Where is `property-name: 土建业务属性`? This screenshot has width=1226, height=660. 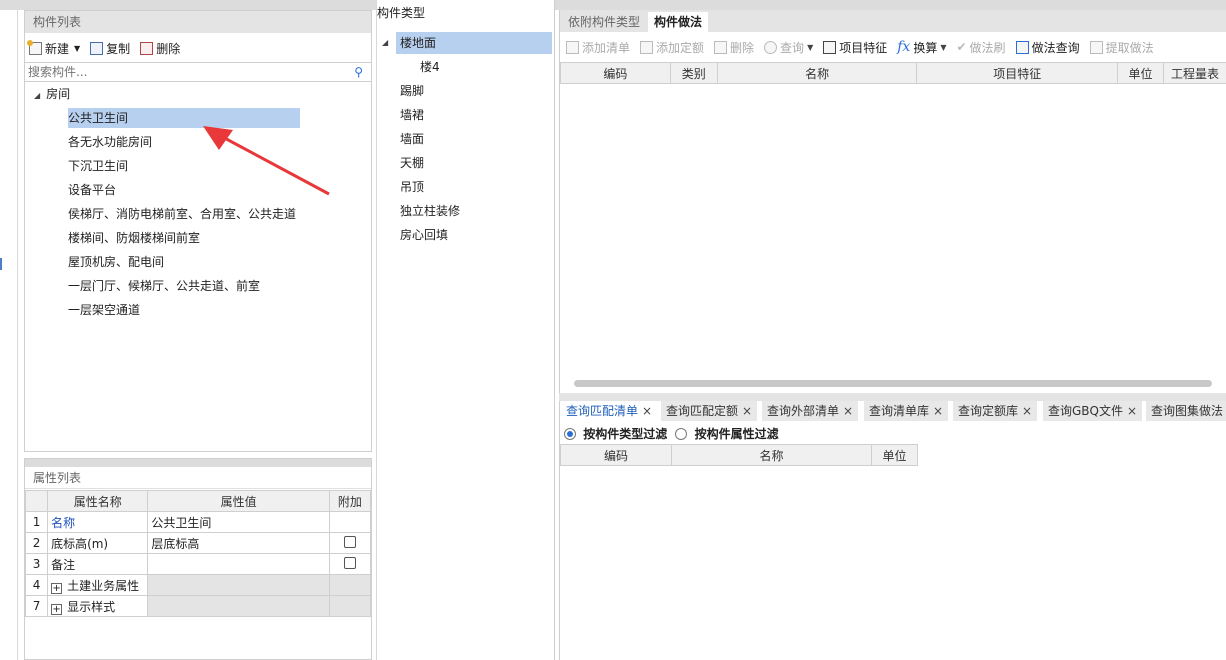
property-name: 土建业务属性 is located at coordinates (103, 585).